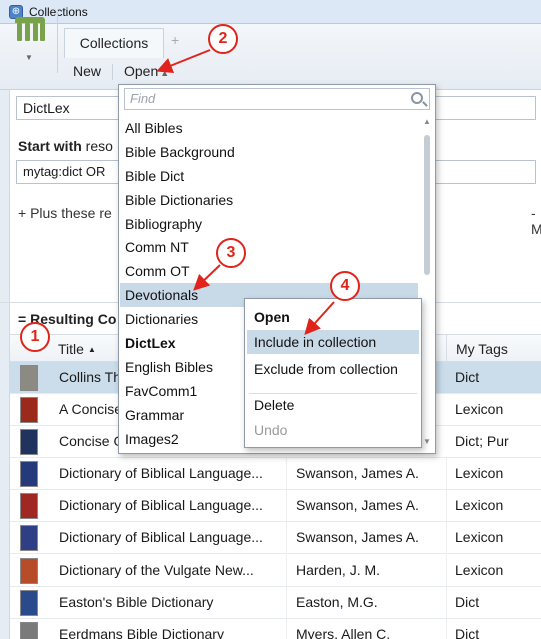 Image resolution: width=541 pixels, height=639 pixels. I want to click on callout-2: 2, so click(223, 39).